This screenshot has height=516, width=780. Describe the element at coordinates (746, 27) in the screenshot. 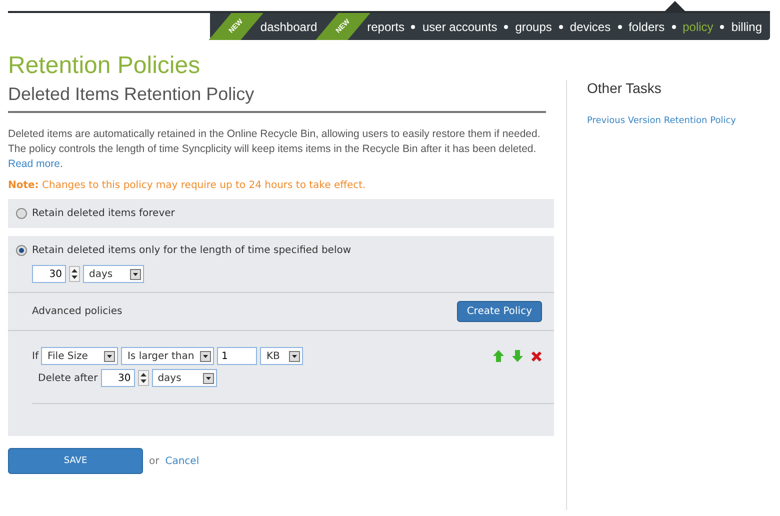

I see `nav-link: billing` at that location.